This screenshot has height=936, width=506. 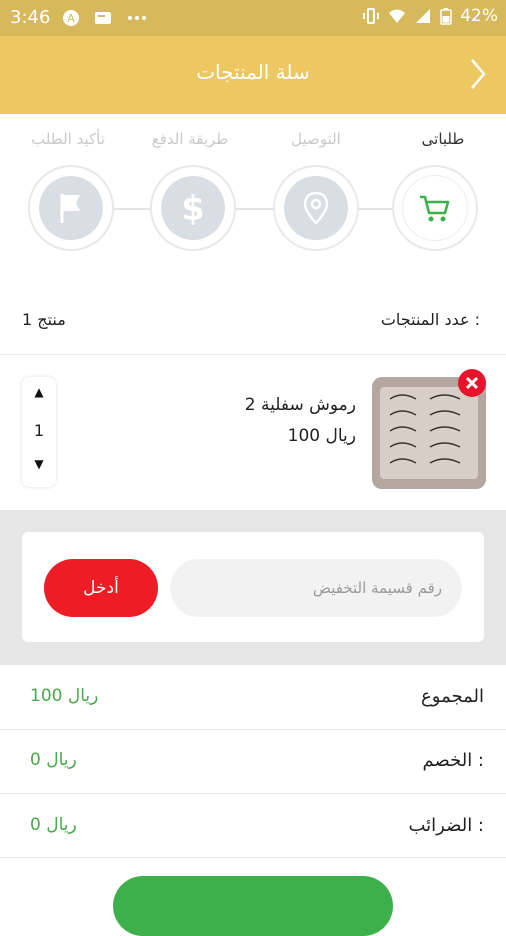 What do you see at coordinates (253, 906) in the screenshot?
I see `checkout-button` at bounding box center [253, 906].